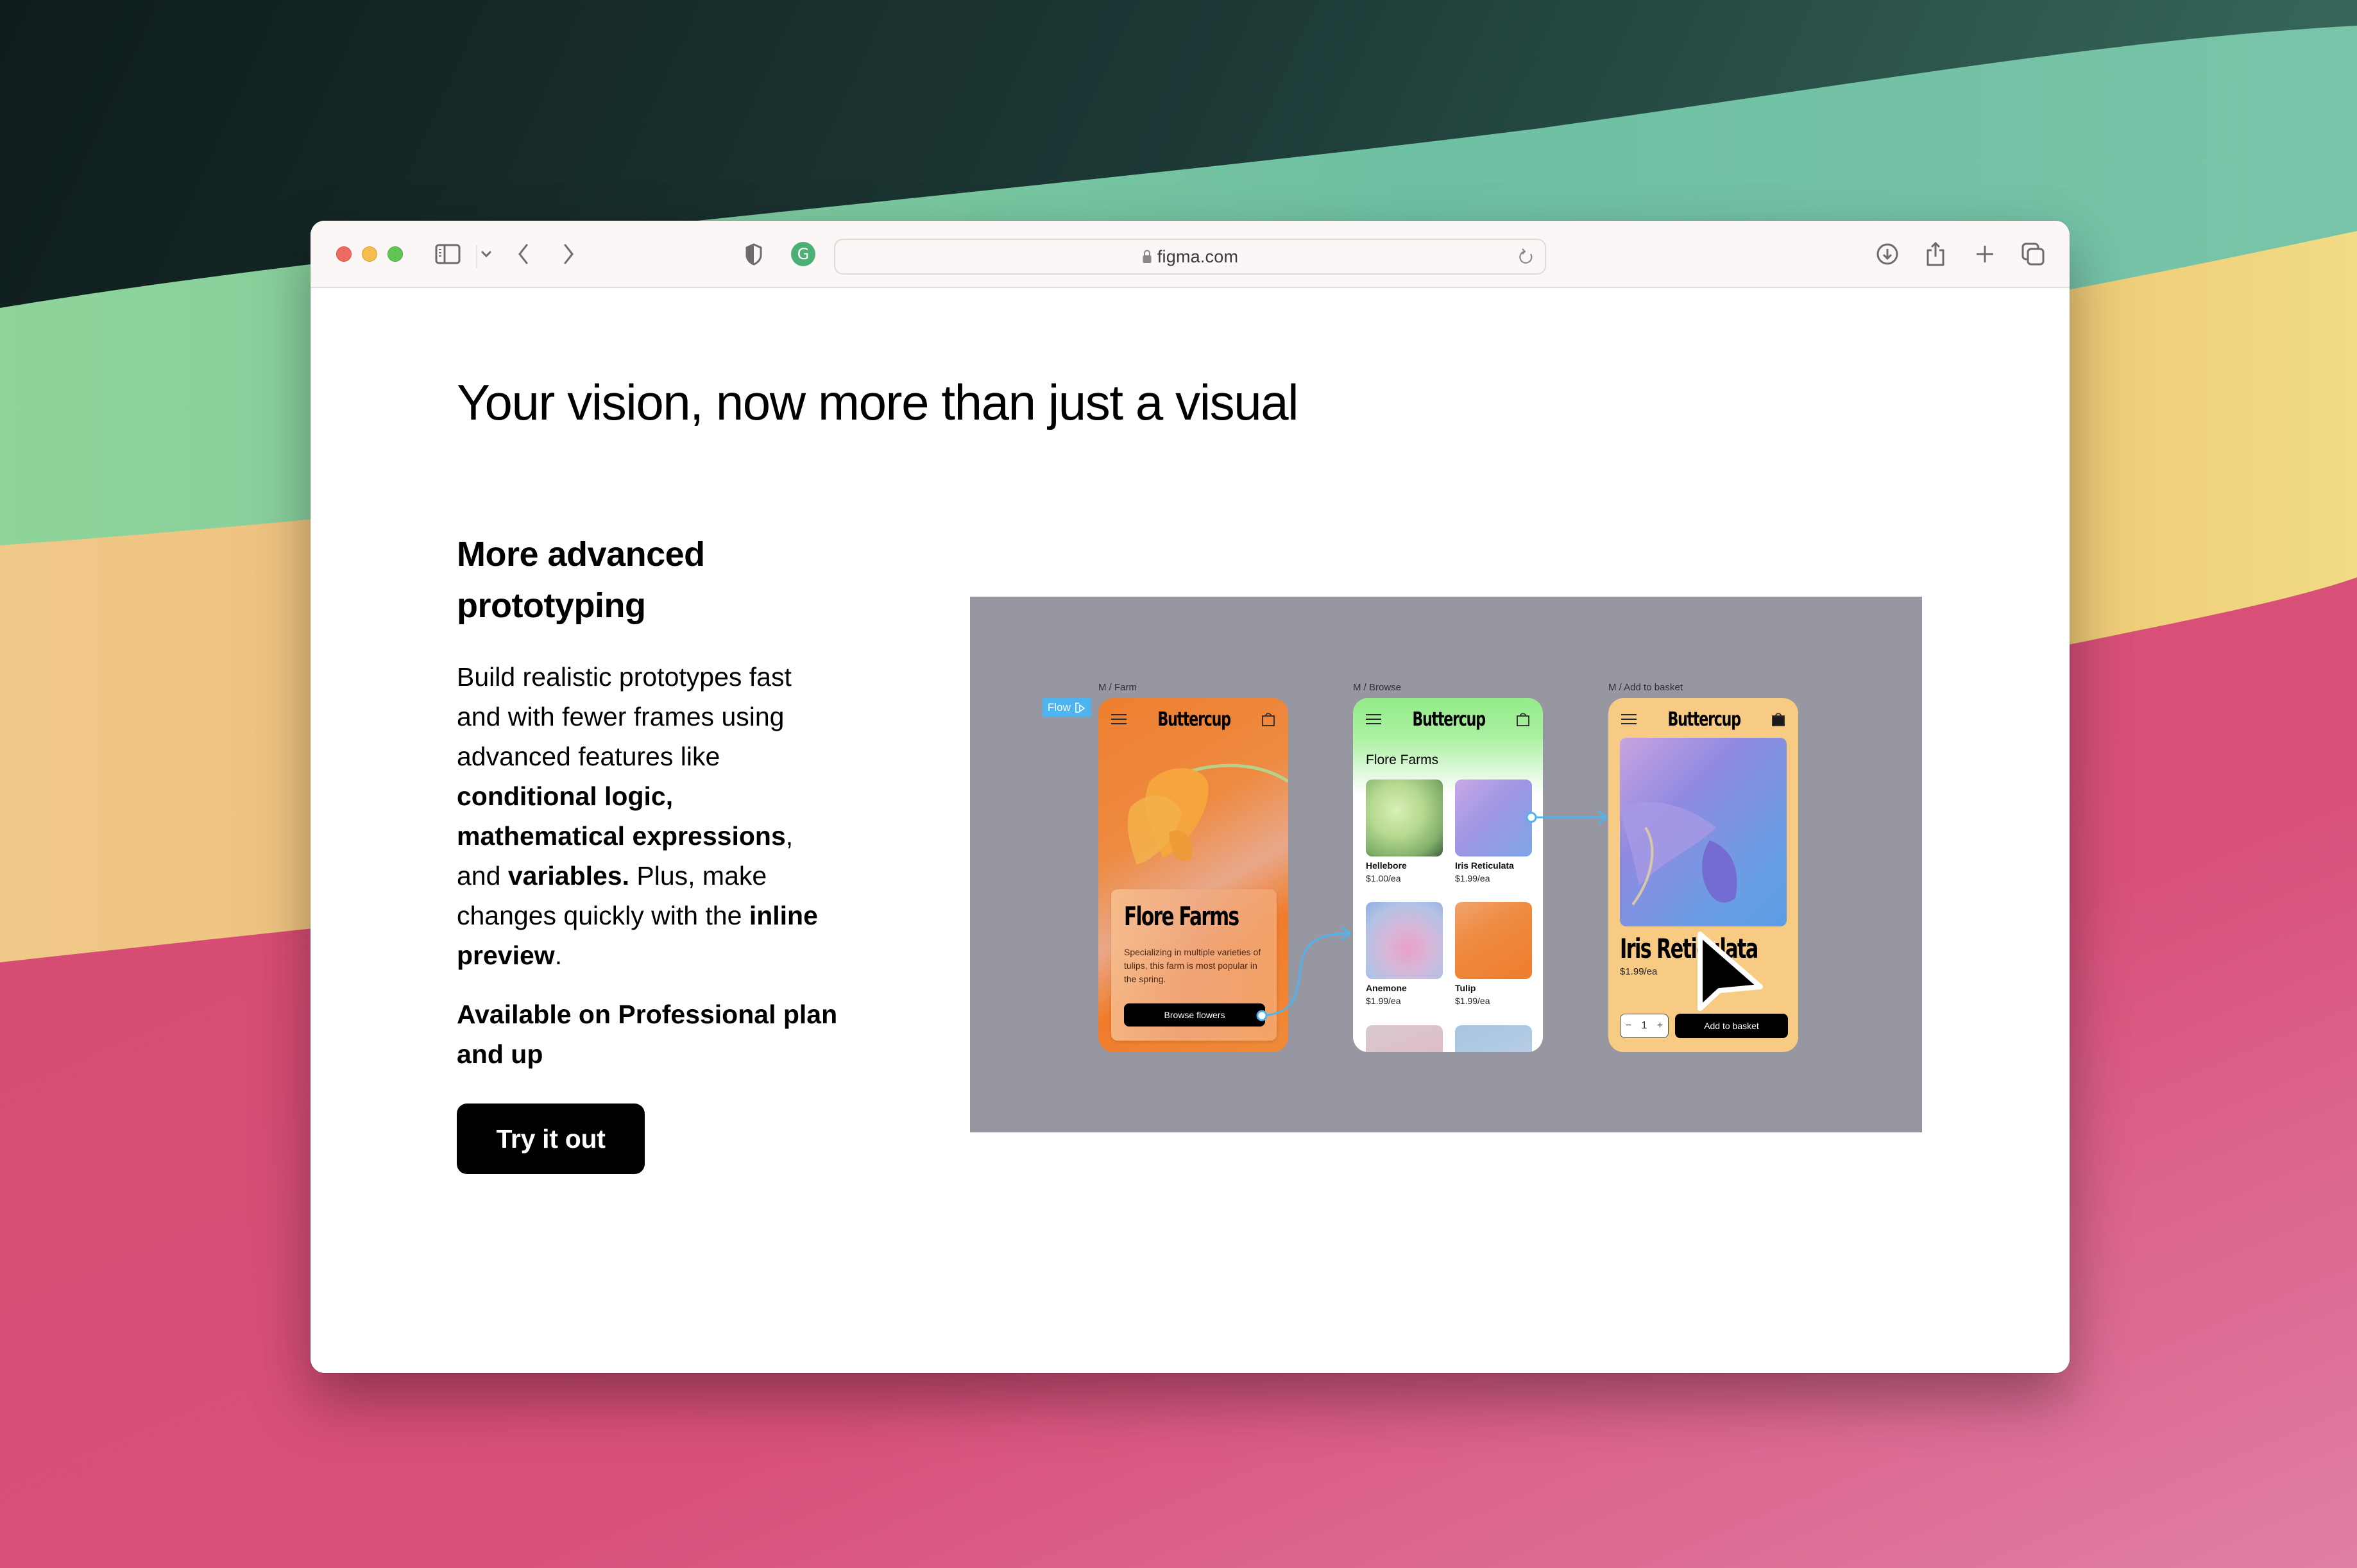 The height and width of the screenshot is (1568, 2357). Describe the element at coordinates (1194, 1015) in the screenshot. I see `browse-flowers-button: Browse flowers` at that location.